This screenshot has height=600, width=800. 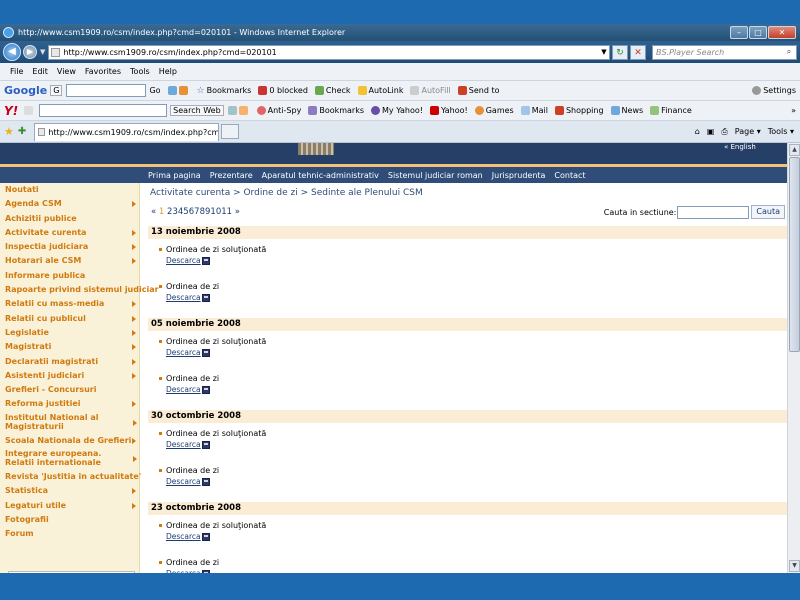 What do you see at coordinates (397, 110) in the screenshot?
I see `my-yahoo-button: My Yahoo!` at bounding box center [397, 110].